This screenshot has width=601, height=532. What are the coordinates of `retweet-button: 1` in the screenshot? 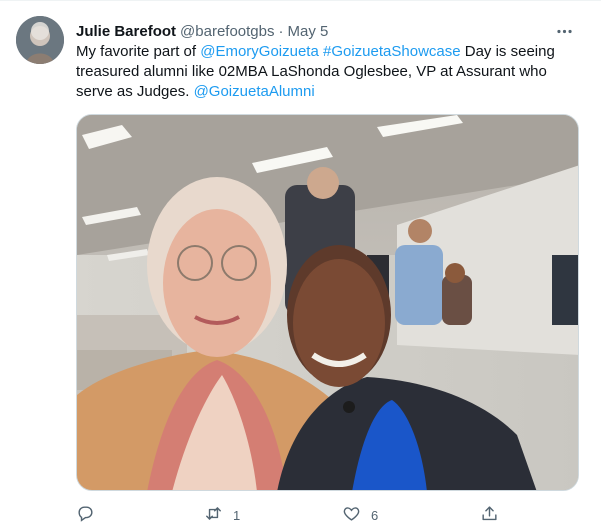 It's located at (222, 515).